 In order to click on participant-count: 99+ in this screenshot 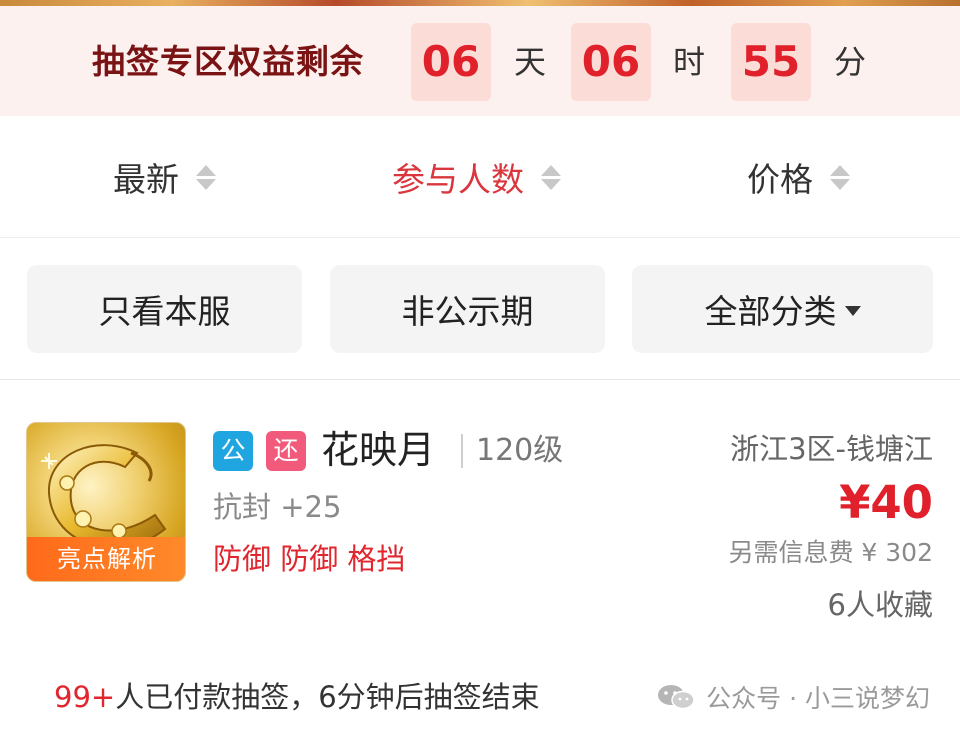, I will do `click(85, 697)`.